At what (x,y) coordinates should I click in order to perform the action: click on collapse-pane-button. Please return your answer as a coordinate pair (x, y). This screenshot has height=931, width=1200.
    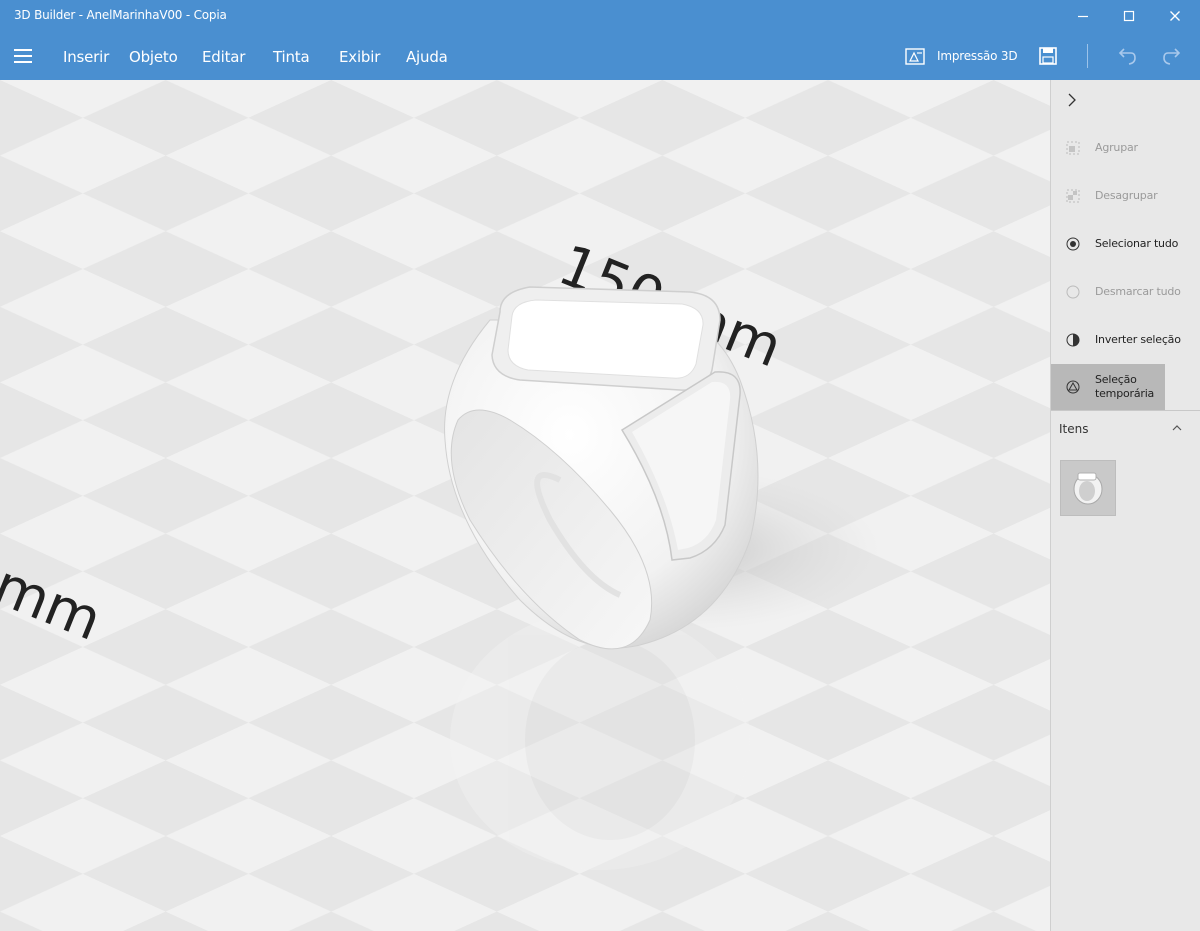
    Looking at the image, I should click on (1072, 102).